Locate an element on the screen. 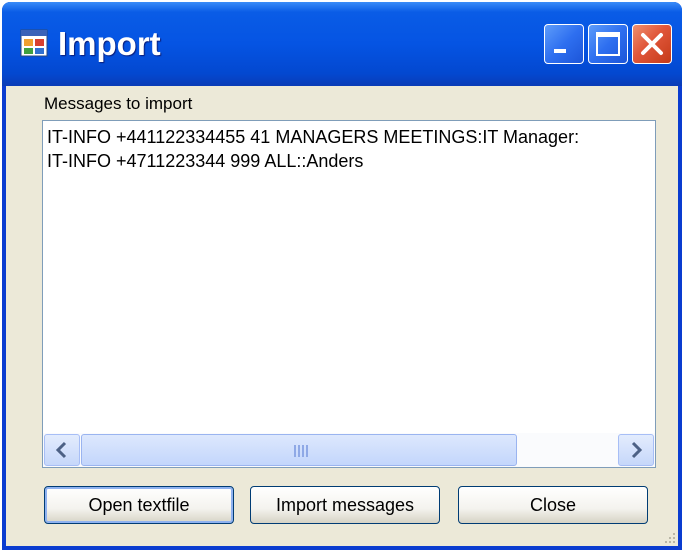  open-textfile-button: Open textfile is located at coordinates (139, 505).